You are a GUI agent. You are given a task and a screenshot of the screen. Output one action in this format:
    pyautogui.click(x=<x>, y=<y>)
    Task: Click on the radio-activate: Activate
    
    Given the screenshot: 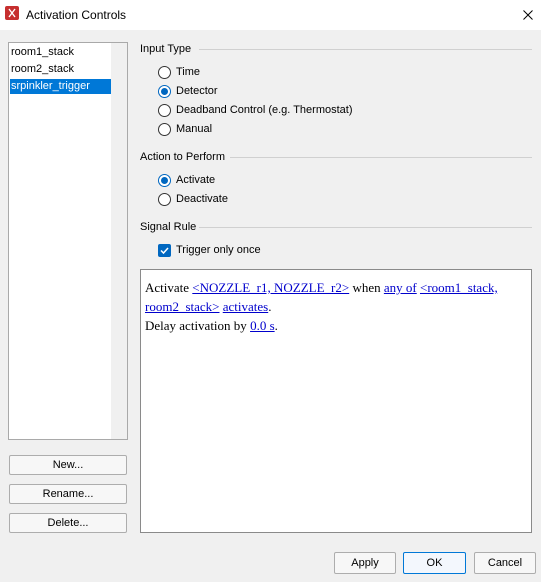 What is the action you would take?
    pyautogui.click(x=186, y=180)
    